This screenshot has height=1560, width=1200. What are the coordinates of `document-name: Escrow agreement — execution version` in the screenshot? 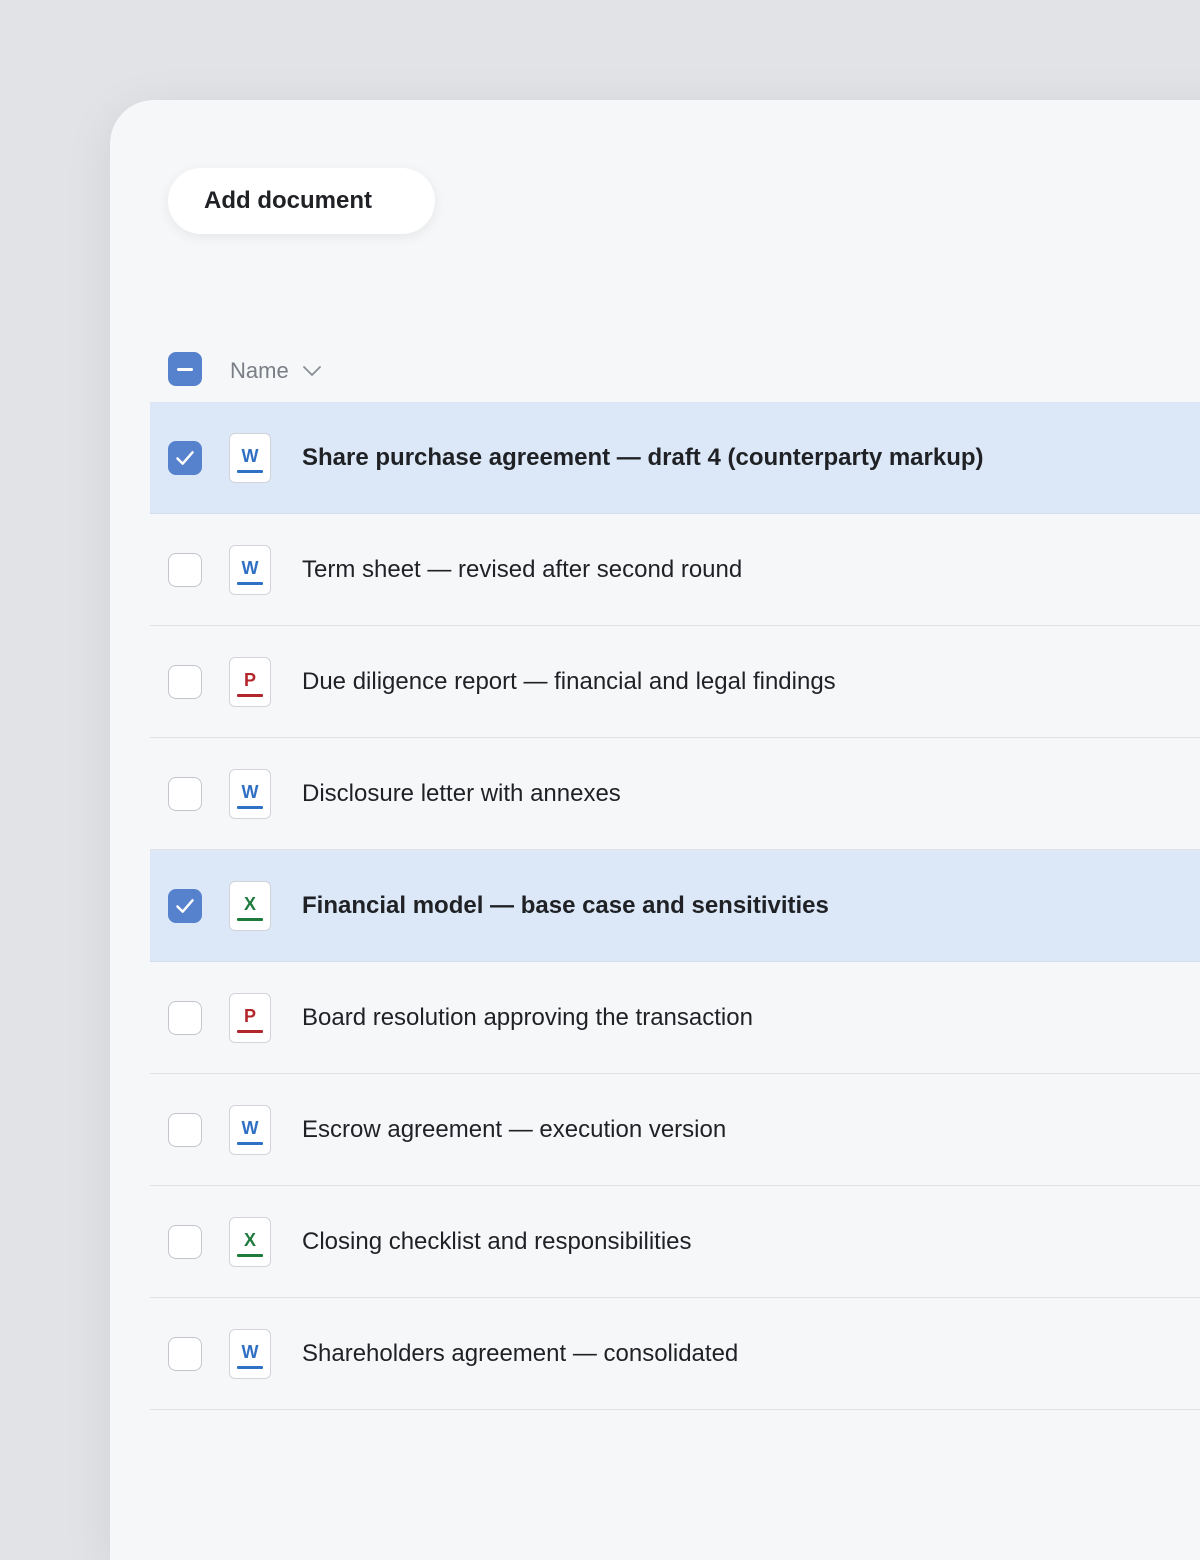 It's located at (514, 1130).